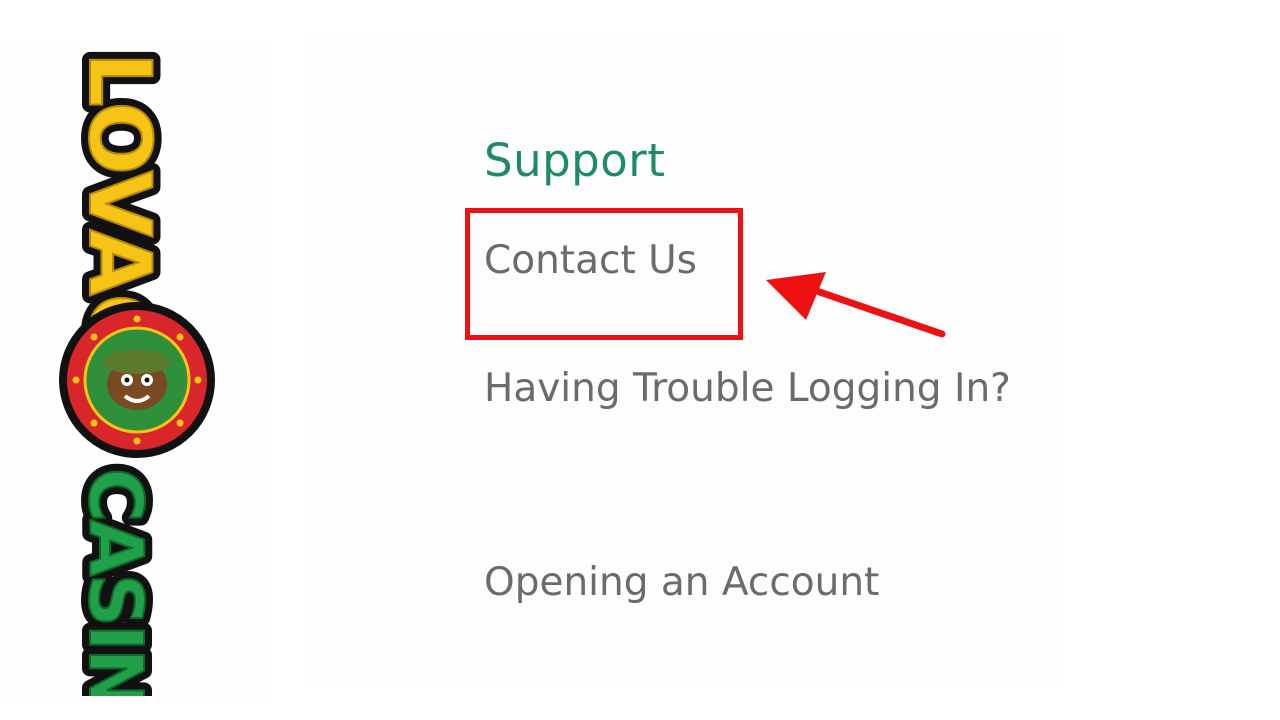 Image resolution: width=1280 pixels, height=720 pixels. I want to click on logo-badge, so click(137, 380).